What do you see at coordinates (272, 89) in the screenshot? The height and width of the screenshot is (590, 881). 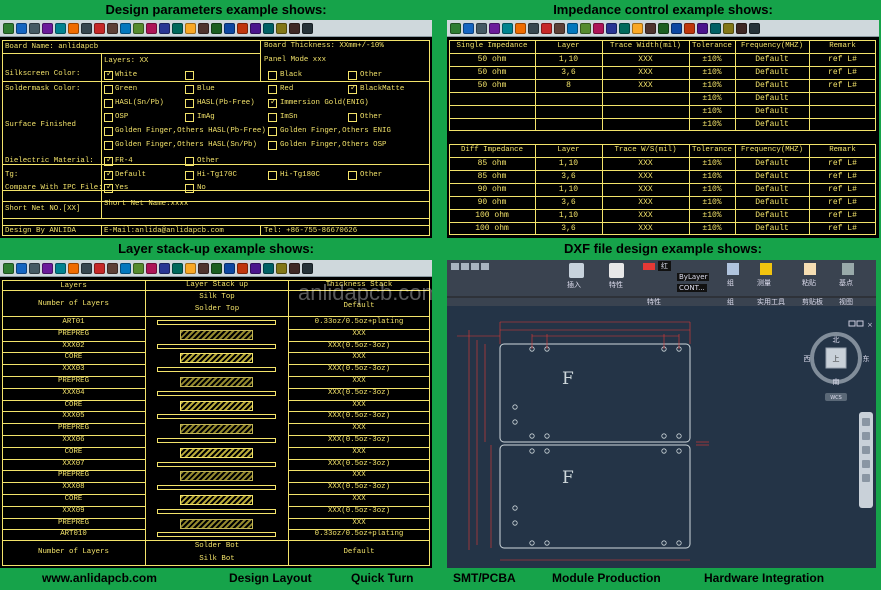 I see `checkbox-red` at bounding box center [272, 89].